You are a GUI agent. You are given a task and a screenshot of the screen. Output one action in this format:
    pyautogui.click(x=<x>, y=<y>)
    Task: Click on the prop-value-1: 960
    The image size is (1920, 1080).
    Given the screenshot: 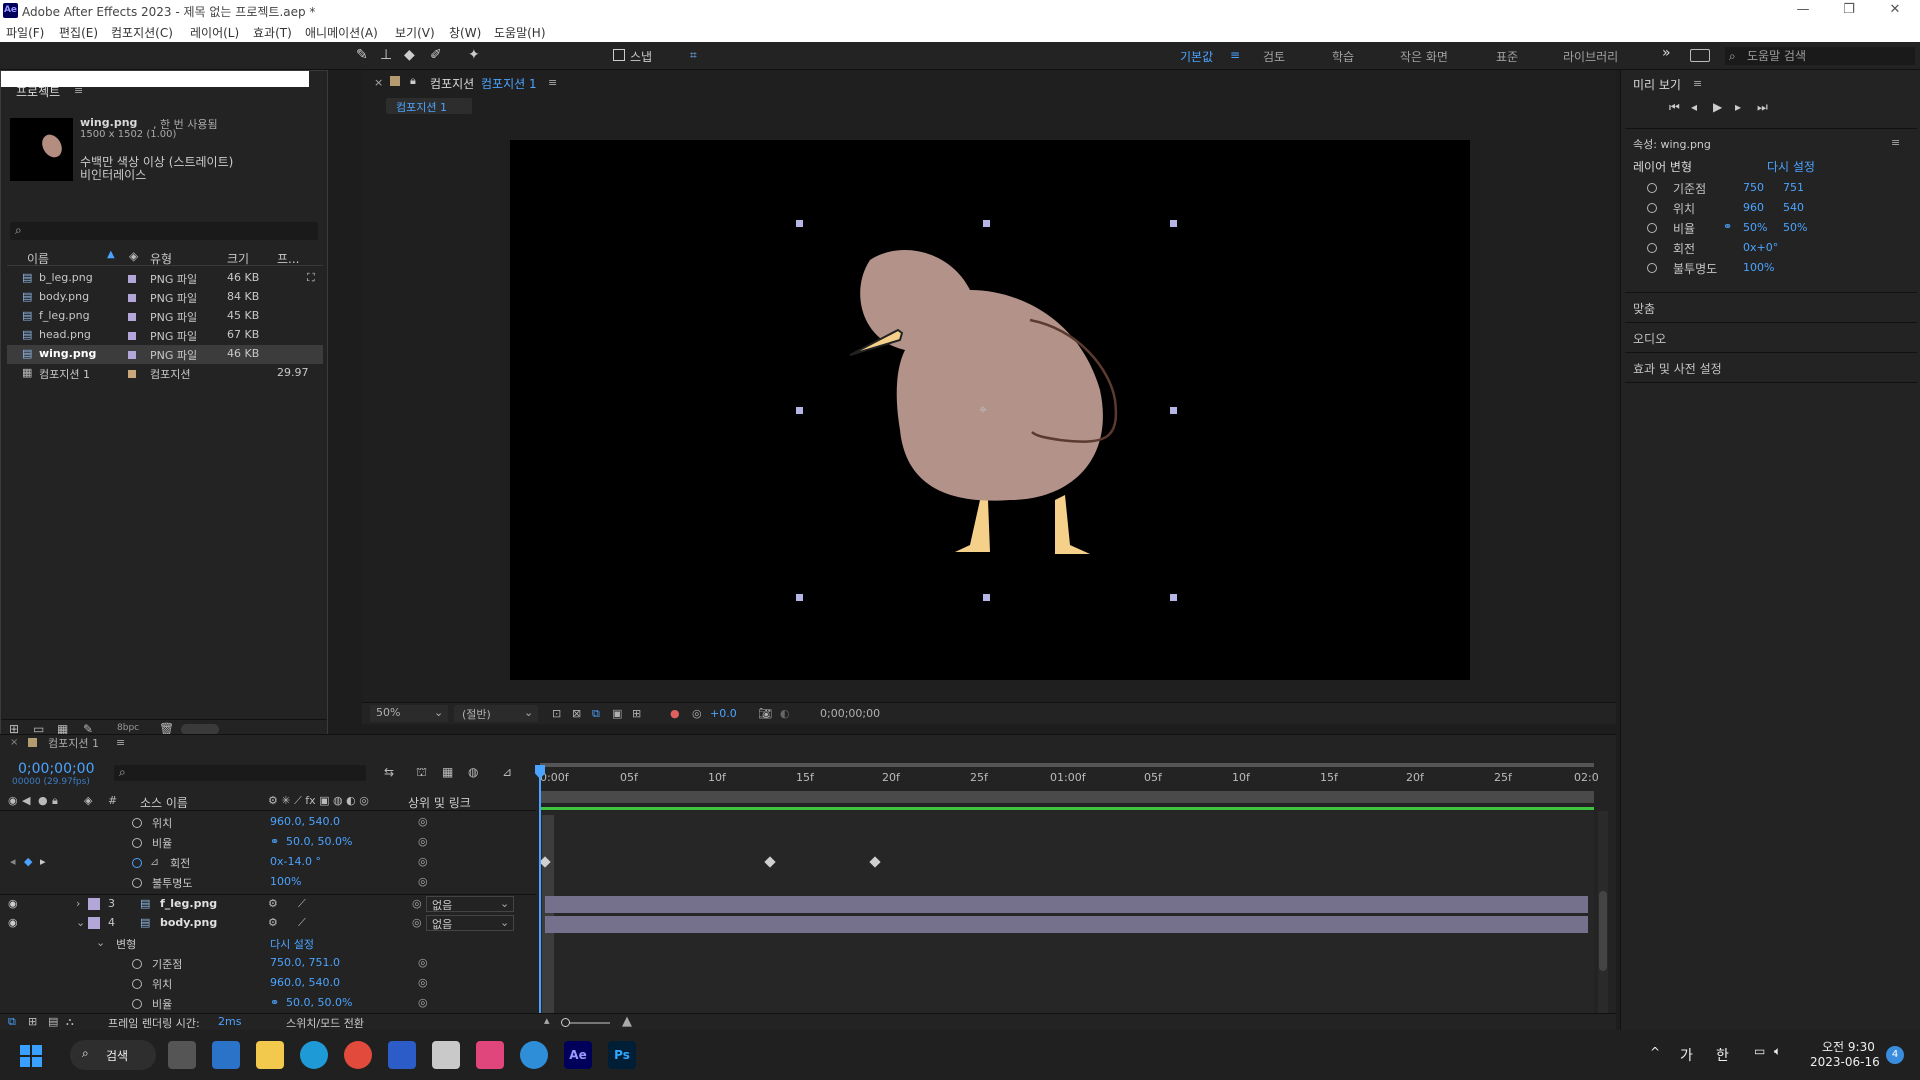 What is the action you would take?
    pyautogui.click(x=1753, y=207)
    